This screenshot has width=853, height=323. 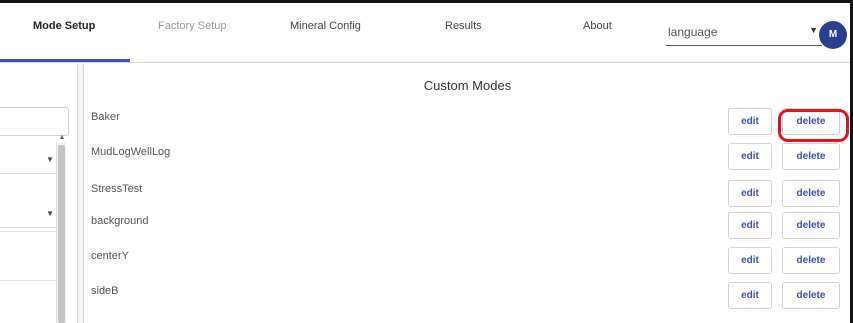 What do you see at coordinates (29, 214) in the screenshot?
I see `left-panel-select-2: ▼` at bounding box center [29, 214].